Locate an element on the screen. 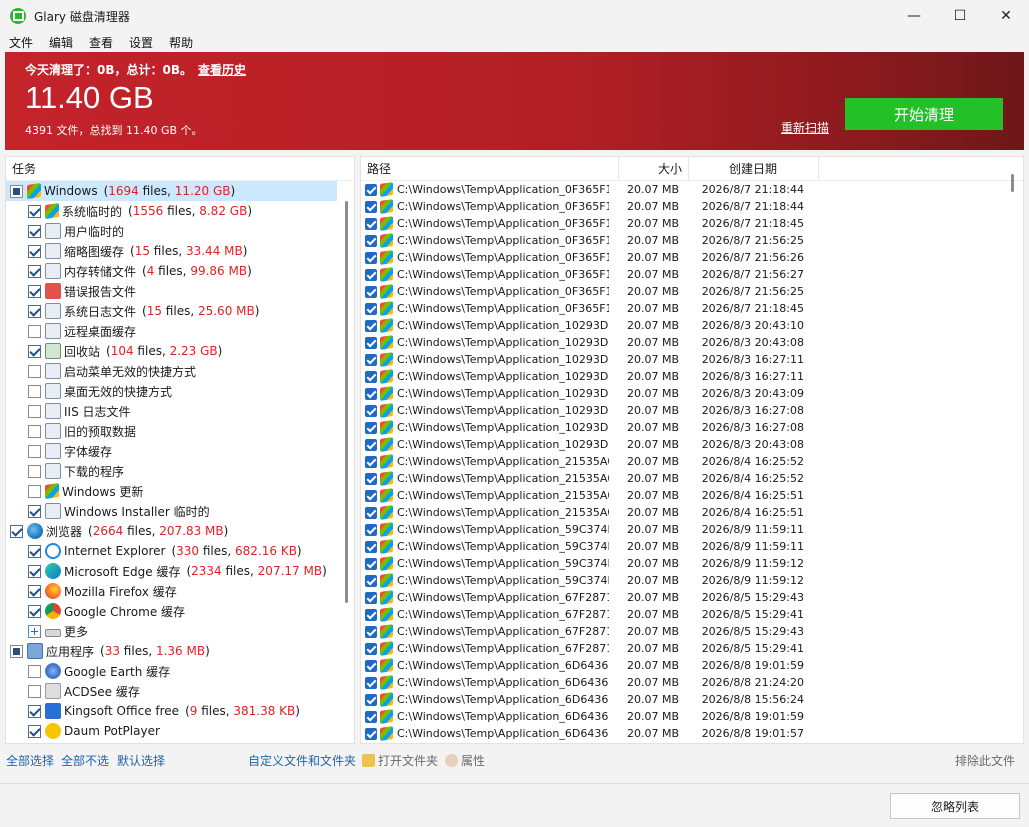  open-folder-link: 打开文件夹 is located at coordinates (400, 760).